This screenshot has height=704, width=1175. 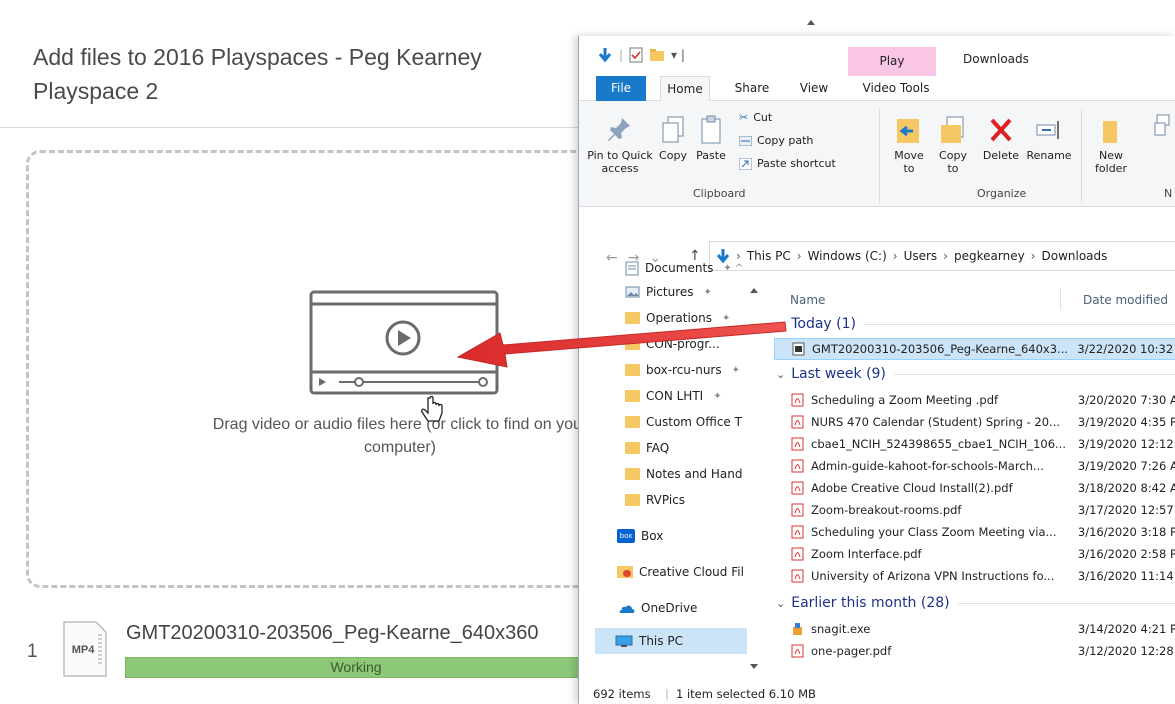 What do you see at coordinates (1125, 444) in the screenshot?
I see `file-date: 3/19/2020 12:12` at bounding box center [1125, 444].